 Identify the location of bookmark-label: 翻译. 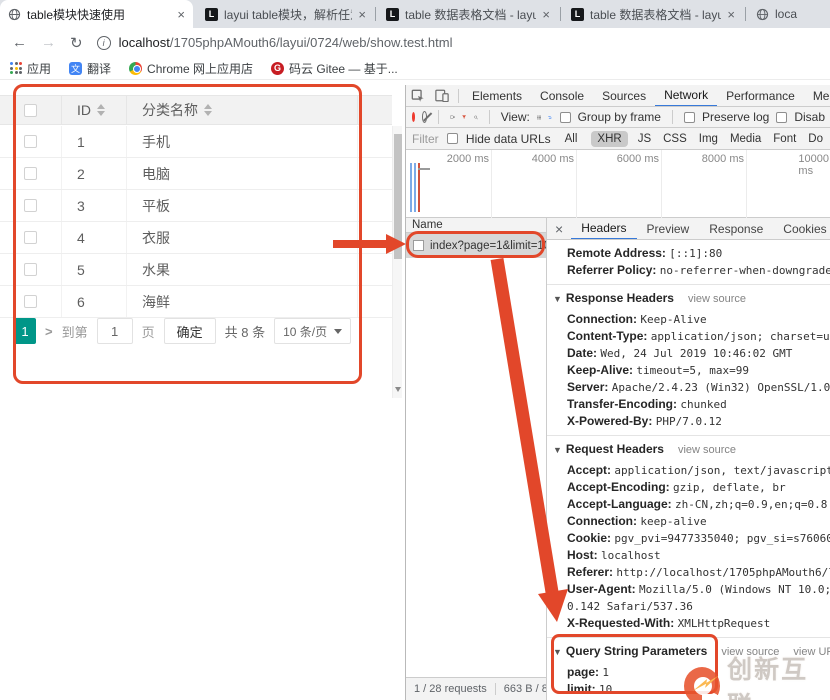
(99, 68).